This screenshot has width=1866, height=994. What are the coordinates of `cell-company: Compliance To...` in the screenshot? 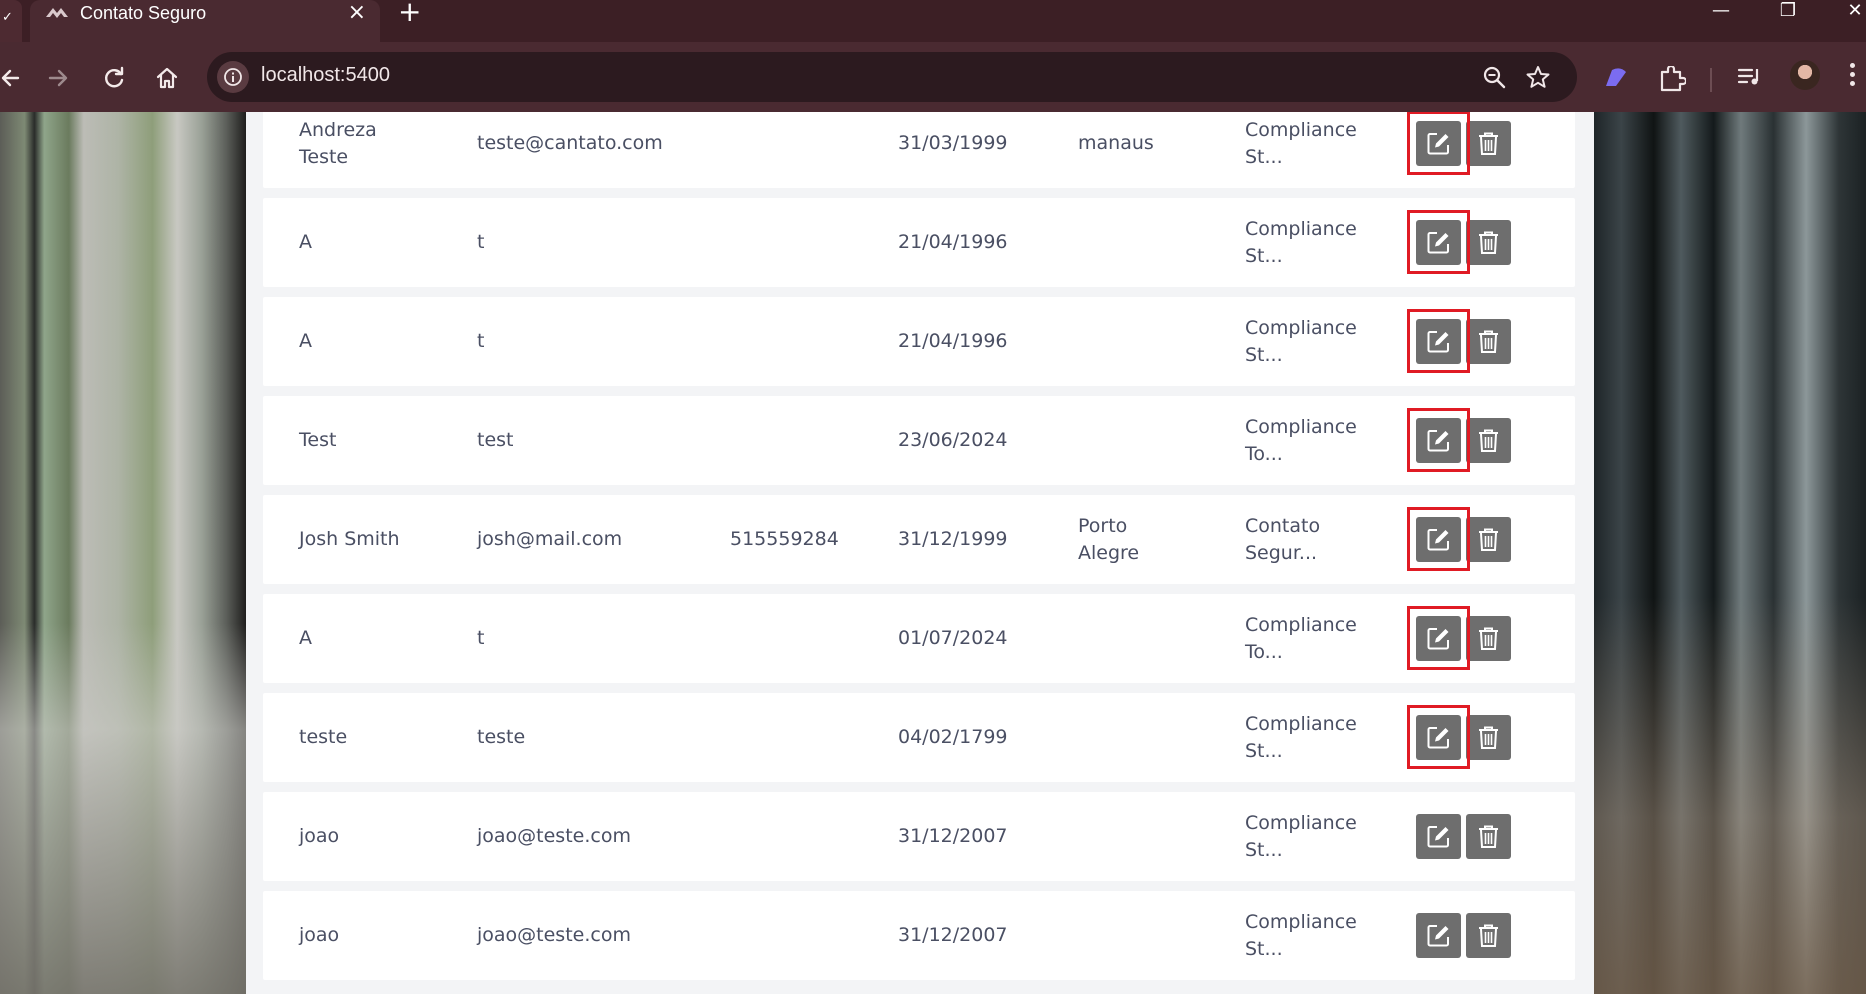 It's located at (1315, 441).